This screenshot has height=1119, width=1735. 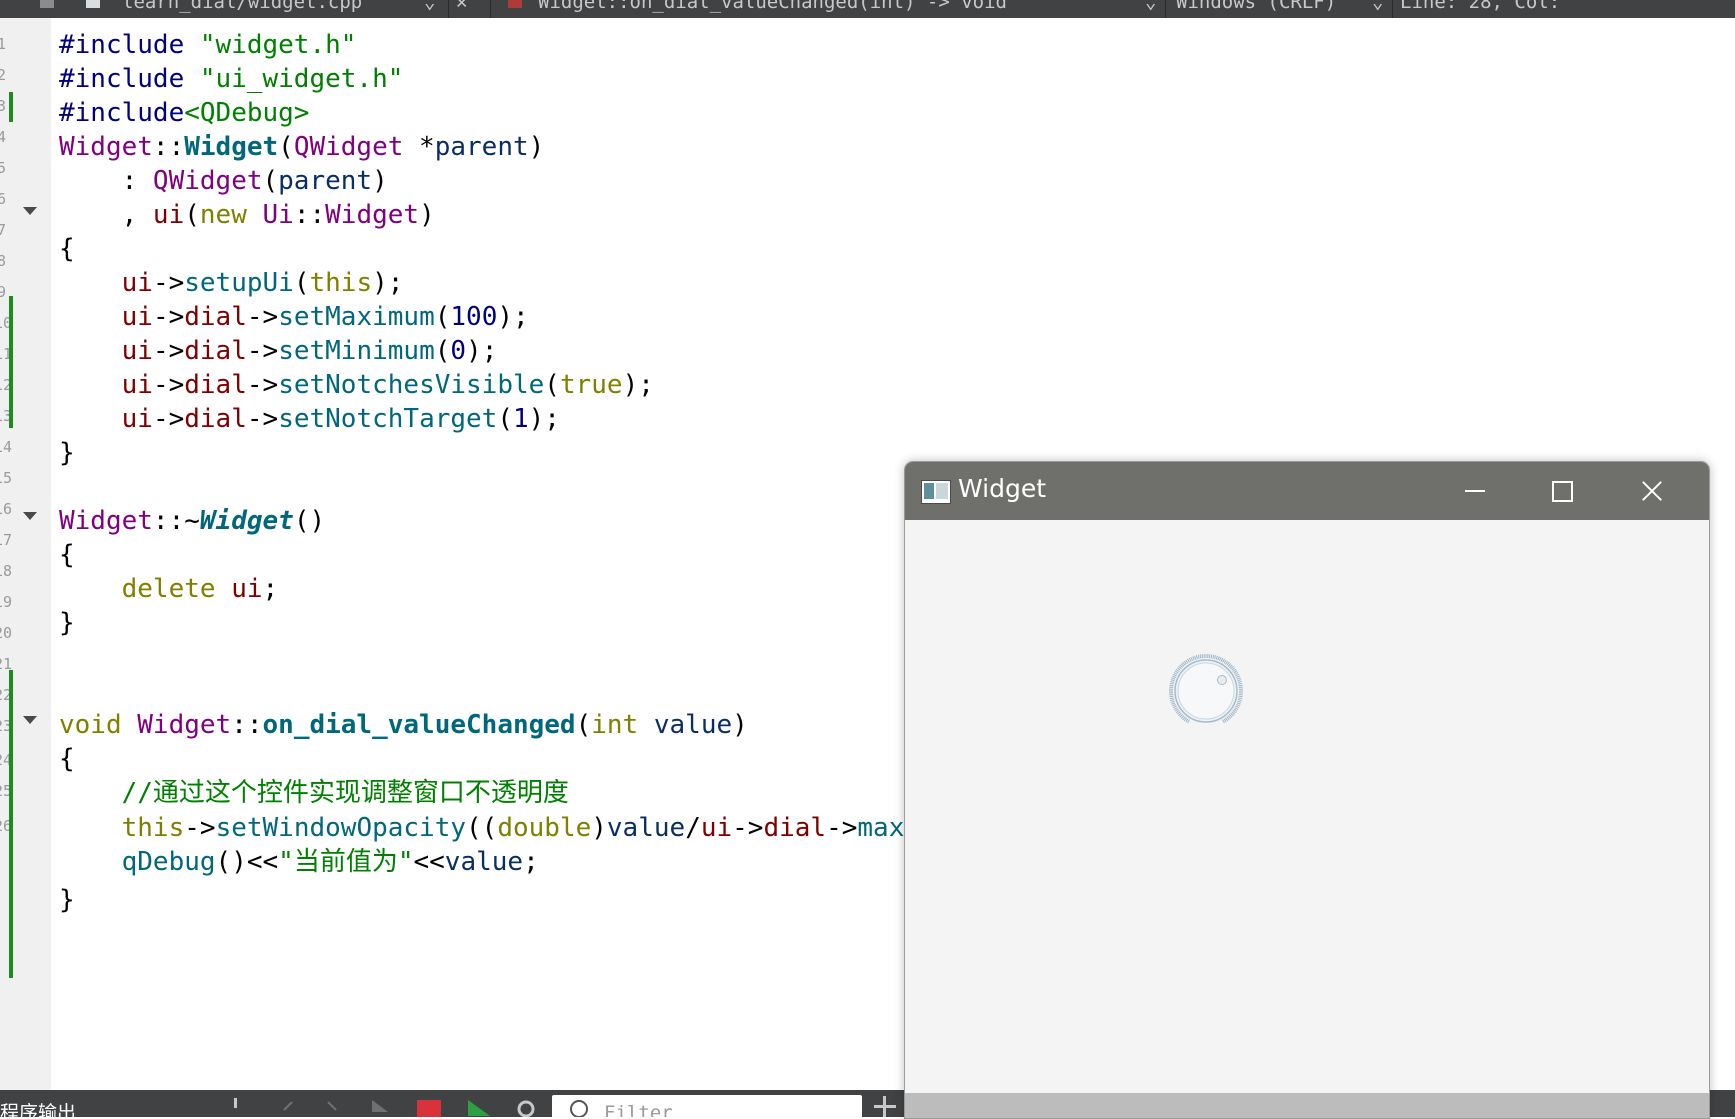 What do you see at coordinates (242, 6) in the screenshot?
I see `file-tab: learn_dial/widget.cpp` at bounding box center [242, 6].